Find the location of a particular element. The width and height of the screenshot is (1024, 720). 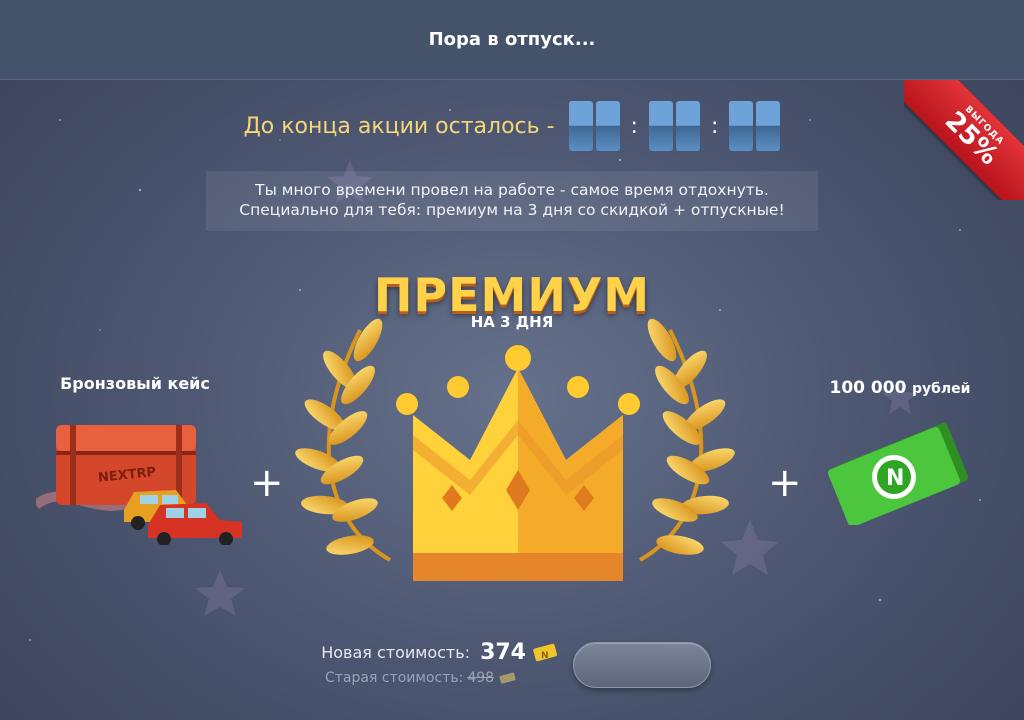

countdown-row: До конца акции осталось - : : is located at coordinates (512, 126).